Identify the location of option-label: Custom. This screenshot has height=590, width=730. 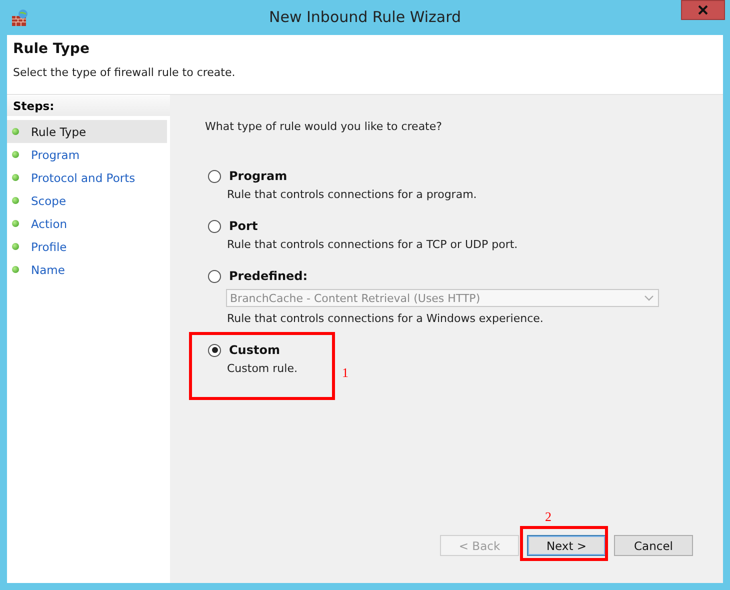
(254, 350).